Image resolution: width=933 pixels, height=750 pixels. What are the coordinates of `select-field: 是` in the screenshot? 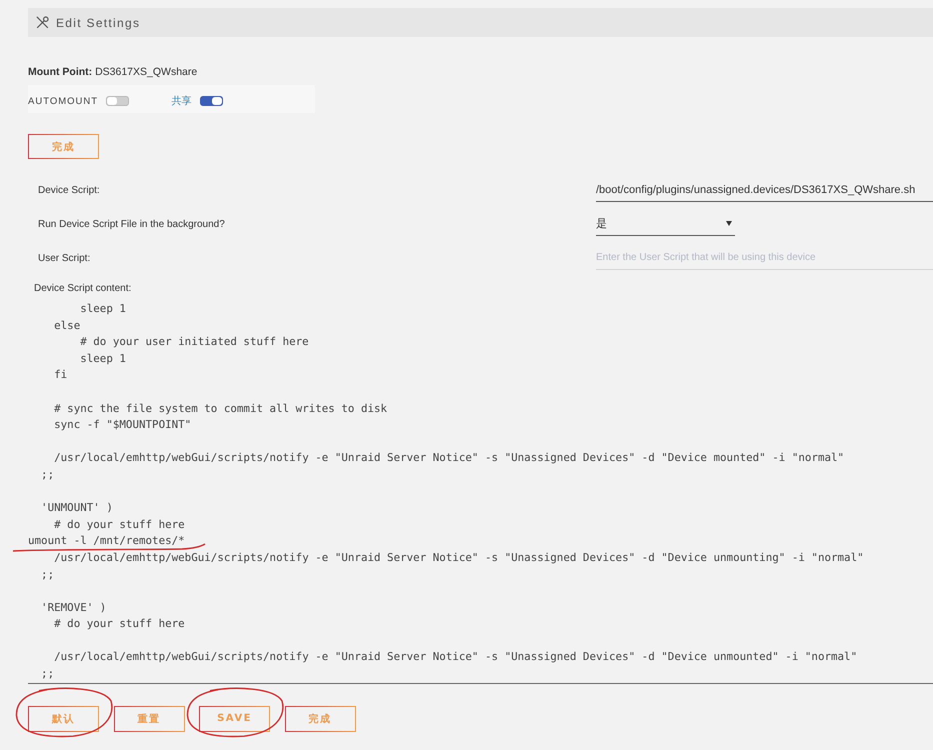 It's located at (665, 224).